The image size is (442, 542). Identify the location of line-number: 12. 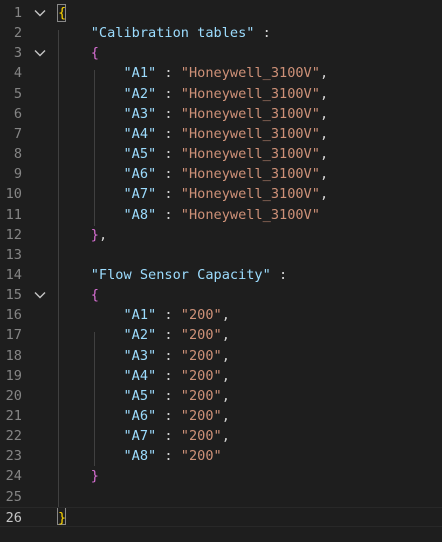
(13, 234).